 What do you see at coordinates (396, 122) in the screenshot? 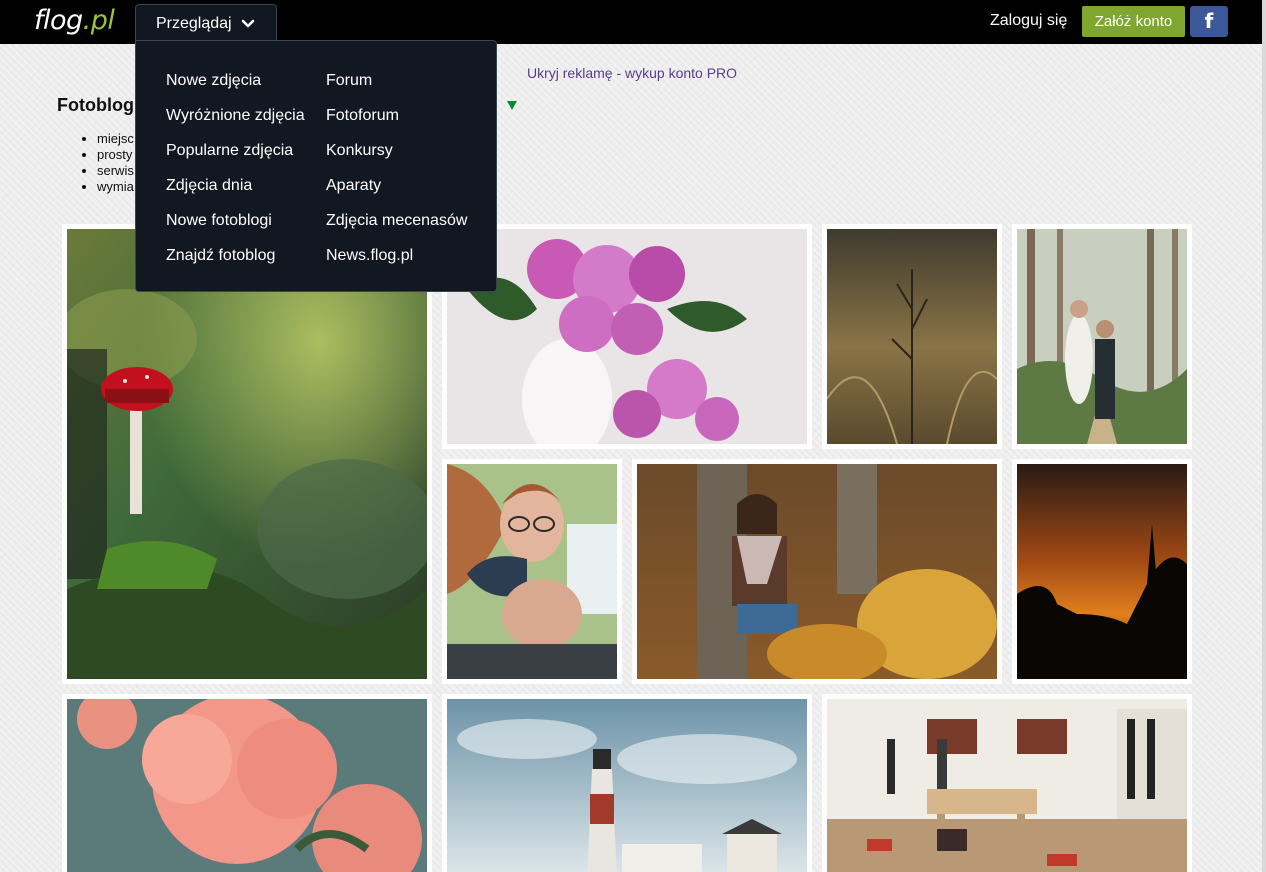
I see `menu-item-photoforum: Fotoforum` at bounding box center [396, 122].